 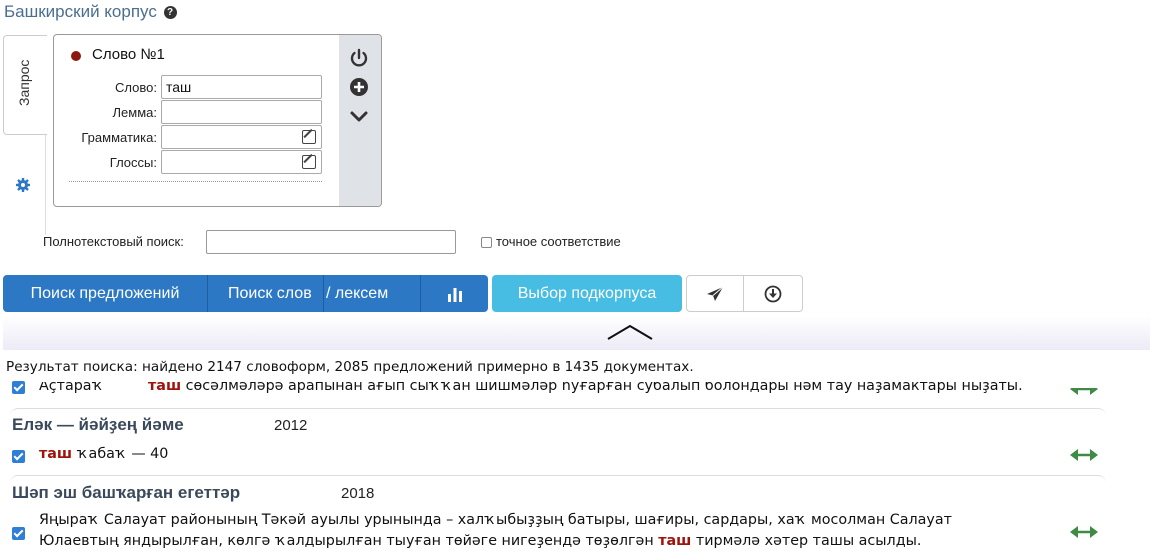 I want to click on result-sentence: таш ҡабаҡ — 40, so click(x=104, y=454).